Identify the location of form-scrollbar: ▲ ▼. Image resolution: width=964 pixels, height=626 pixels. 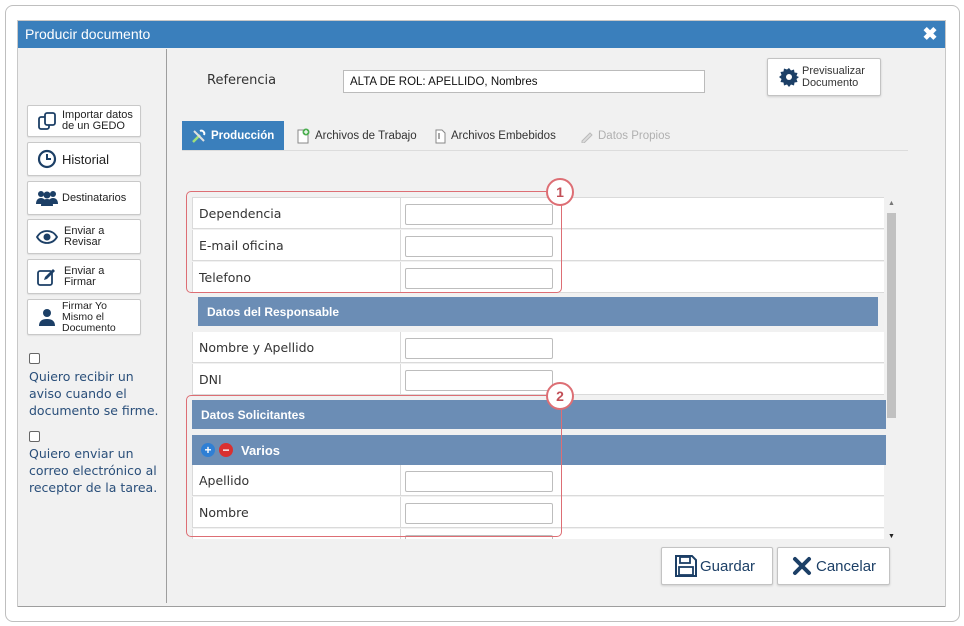
(891, 370).